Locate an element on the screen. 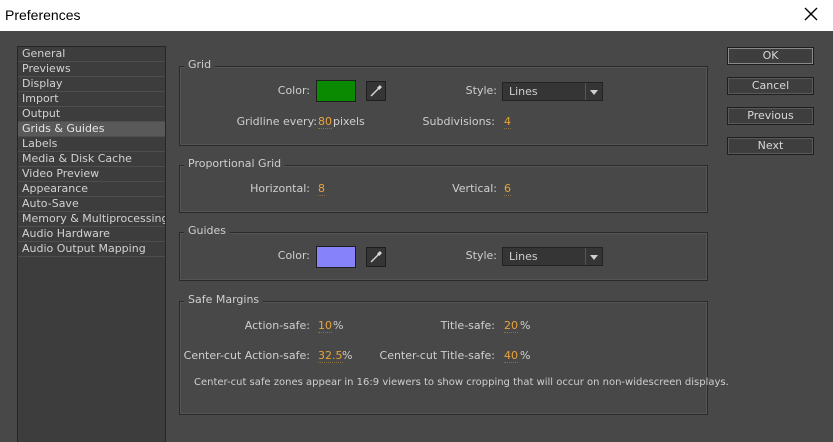  guides-group: Guides Color: Style: Lines is located at coordinates (443, 252).